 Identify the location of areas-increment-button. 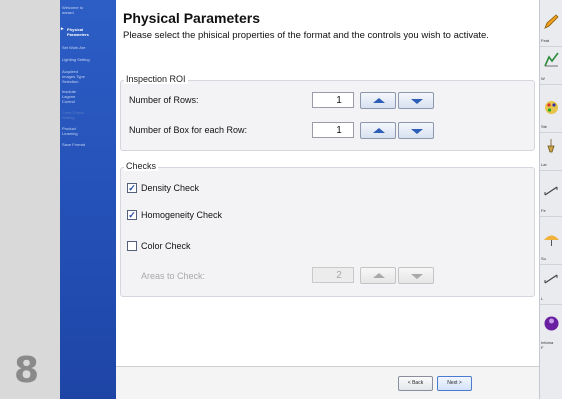
(378, 275).